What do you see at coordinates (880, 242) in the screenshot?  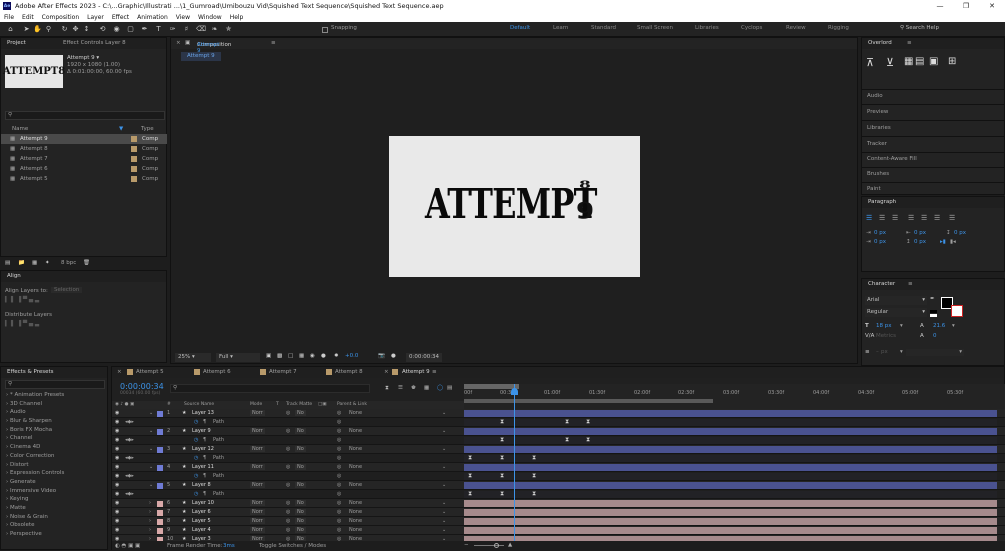 I see `indent-first-value: 0 px` at bounding box center [880, 242].